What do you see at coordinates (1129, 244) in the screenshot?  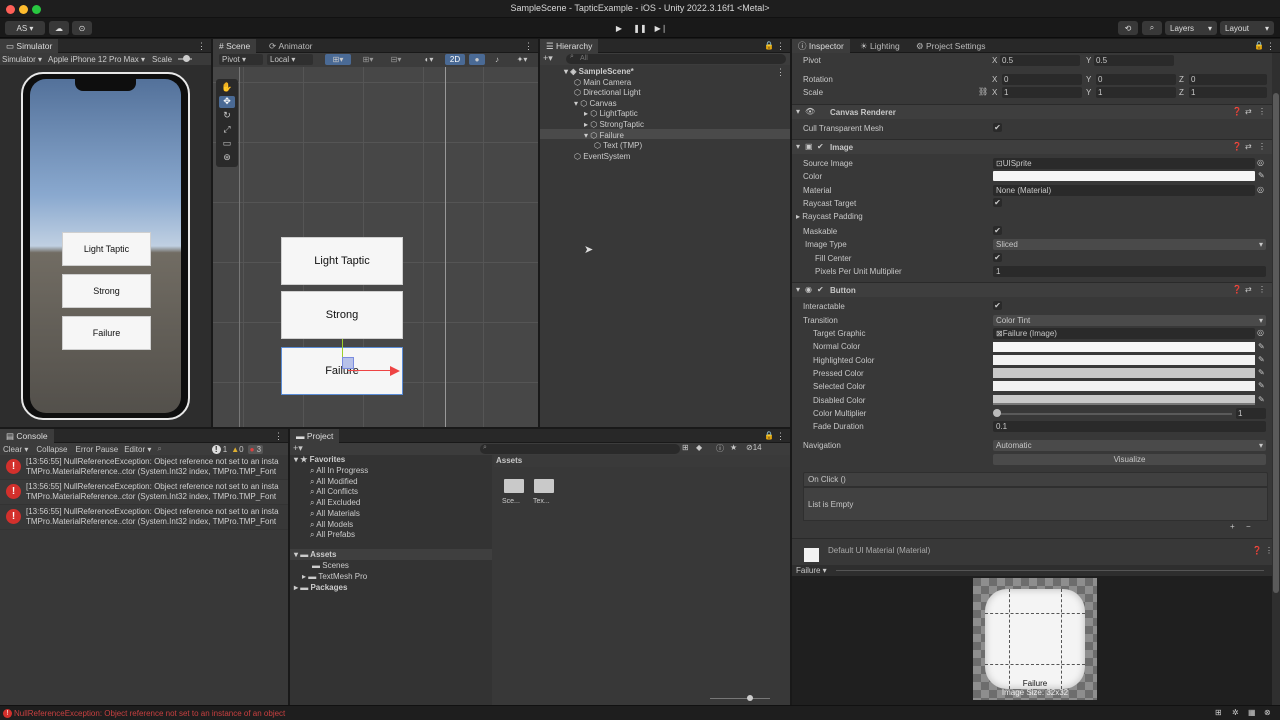 I see `image-type-dropdown: Sliced ▾` at bounding box center [1129, 244].